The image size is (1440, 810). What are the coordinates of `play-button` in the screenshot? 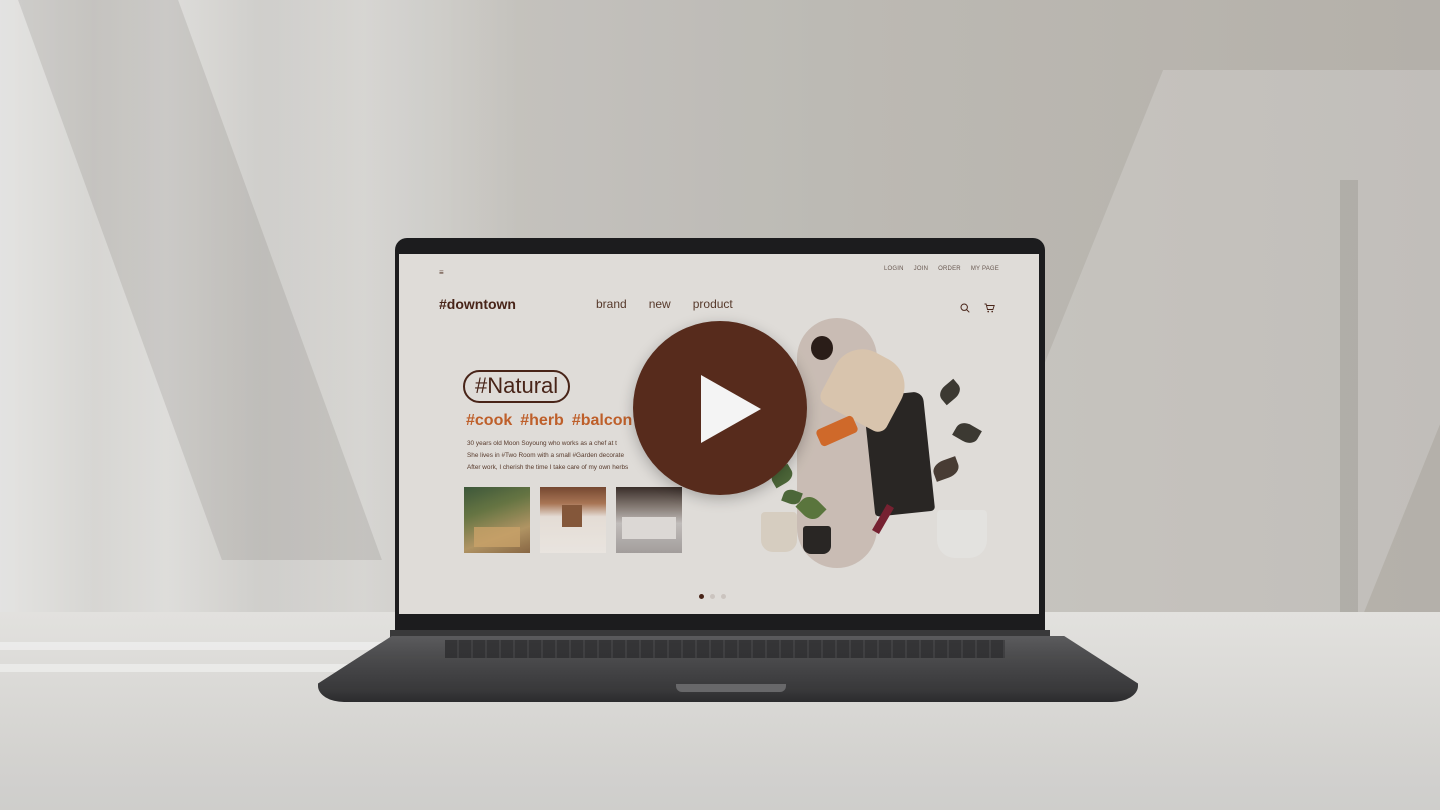 It's located at (720, 408).